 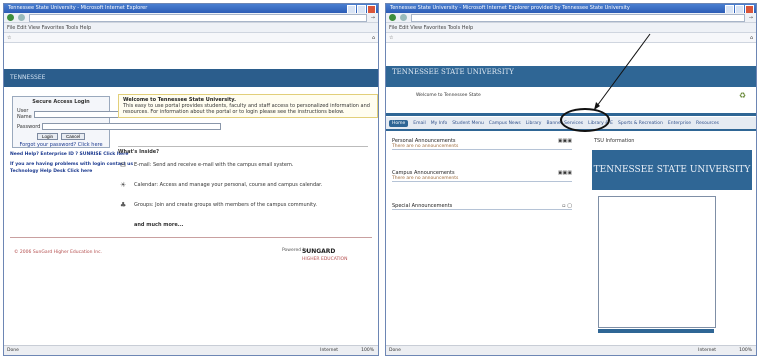 I want to click on tab-enterprise: Enterprise, so click(x=679, y=123).